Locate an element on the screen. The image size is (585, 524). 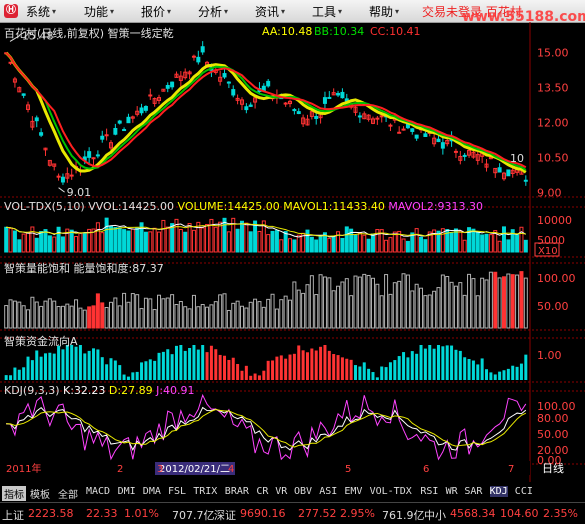
tab-fsl: FSL is located at coordinates (177, 491).